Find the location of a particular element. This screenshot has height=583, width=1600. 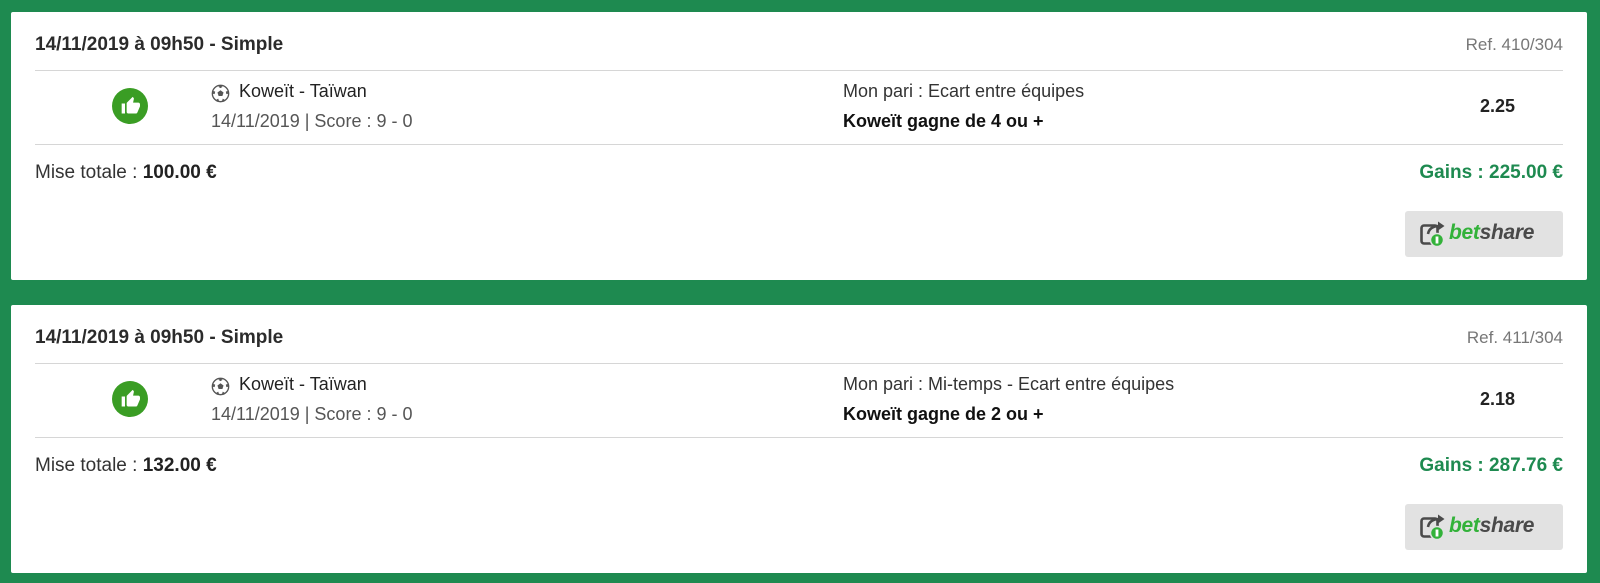

bet-type: Mon pari : Ecart entre équipes is located at coordinates (964, 91).